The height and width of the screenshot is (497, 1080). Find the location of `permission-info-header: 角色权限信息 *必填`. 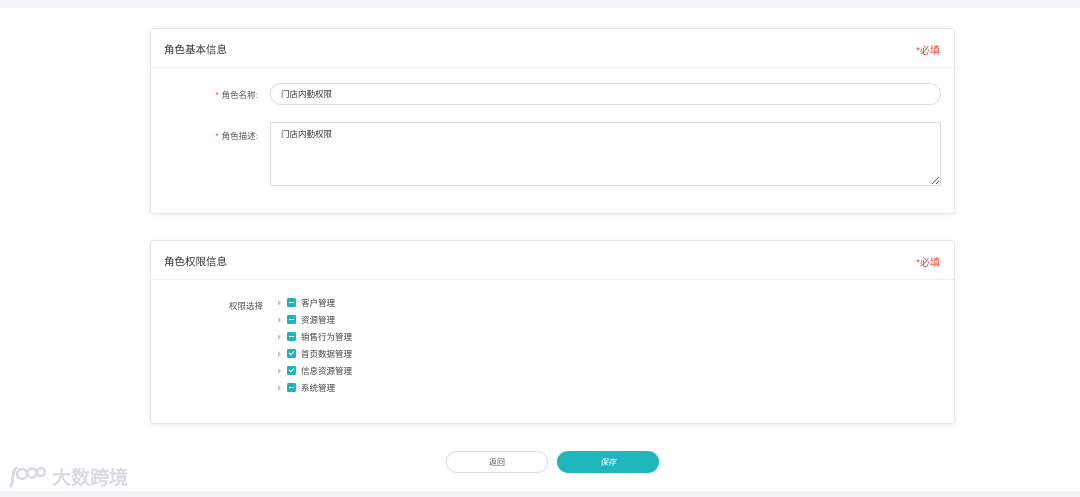

permission-info-header: 角色权限信息 *必填 is located at coordinates (552, 260).